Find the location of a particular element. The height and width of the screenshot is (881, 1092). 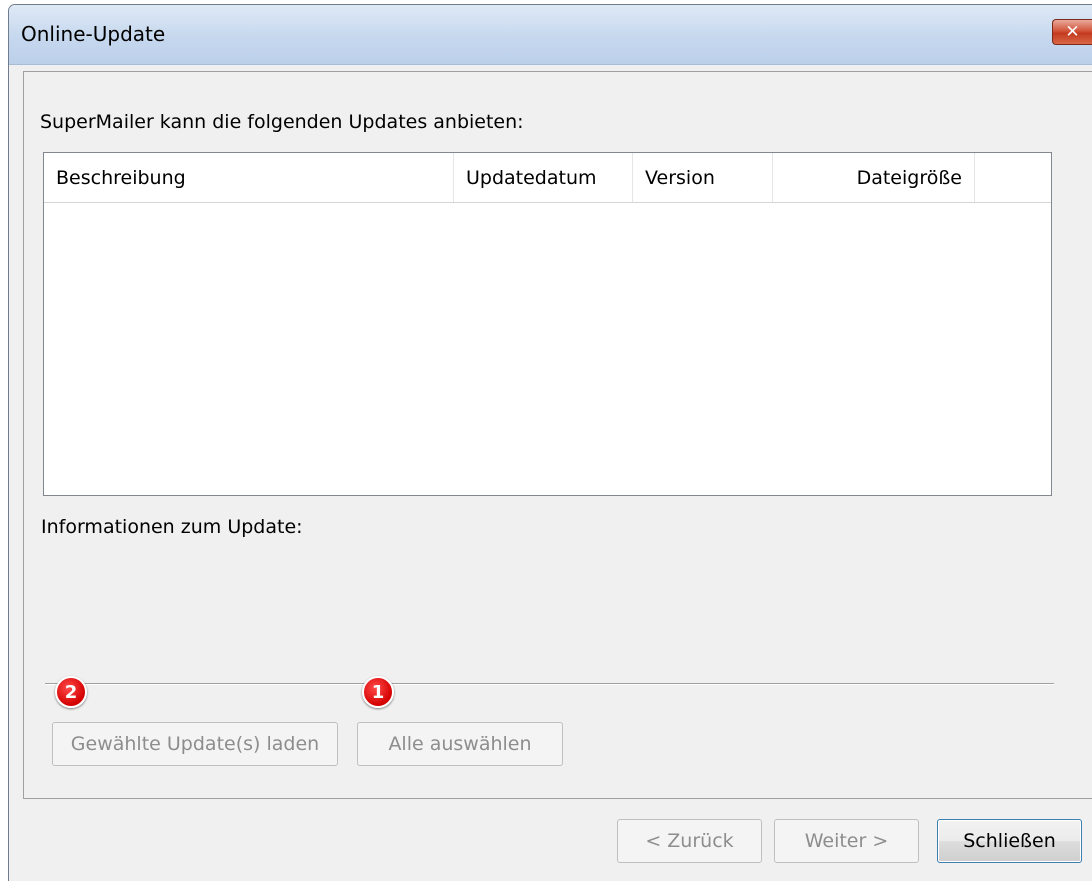

column-header-file-size: Dateigröße is located at coordinates (874, 177).